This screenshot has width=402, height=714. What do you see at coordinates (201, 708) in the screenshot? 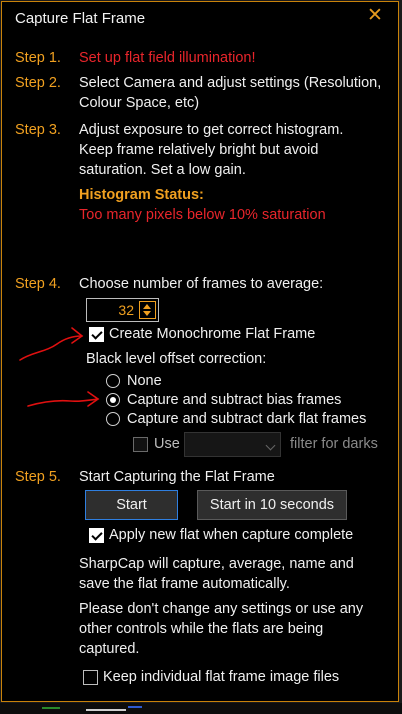
I see `background-strip` at bounding box center [201, 708].